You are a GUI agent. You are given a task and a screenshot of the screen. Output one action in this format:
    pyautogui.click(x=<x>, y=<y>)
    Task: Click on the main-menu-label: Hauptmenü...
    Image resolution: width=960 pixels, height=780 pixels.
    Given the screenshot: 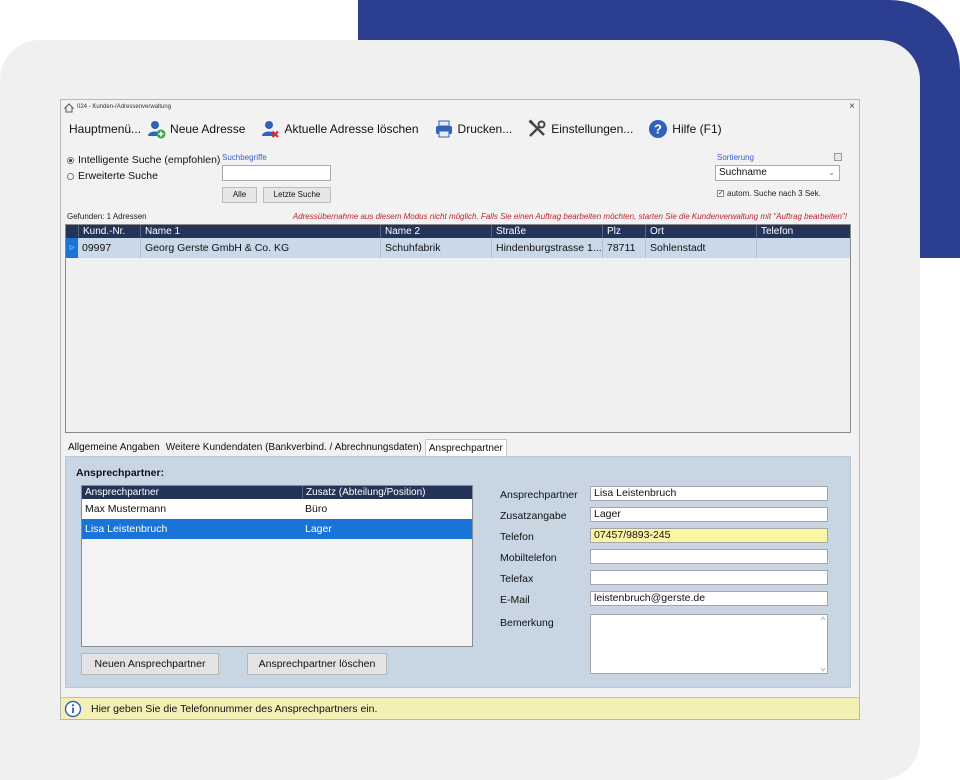 What is the action you would take?
    pyautogui.click(x=105, y=129)
    